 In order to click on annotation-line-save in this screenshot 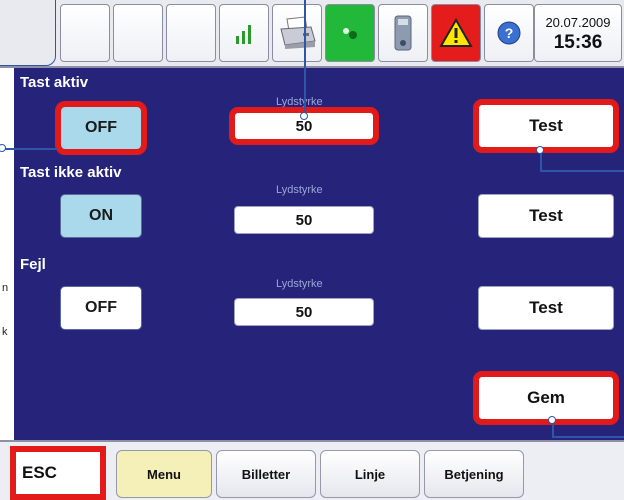, I will do `click(588, 437)`.